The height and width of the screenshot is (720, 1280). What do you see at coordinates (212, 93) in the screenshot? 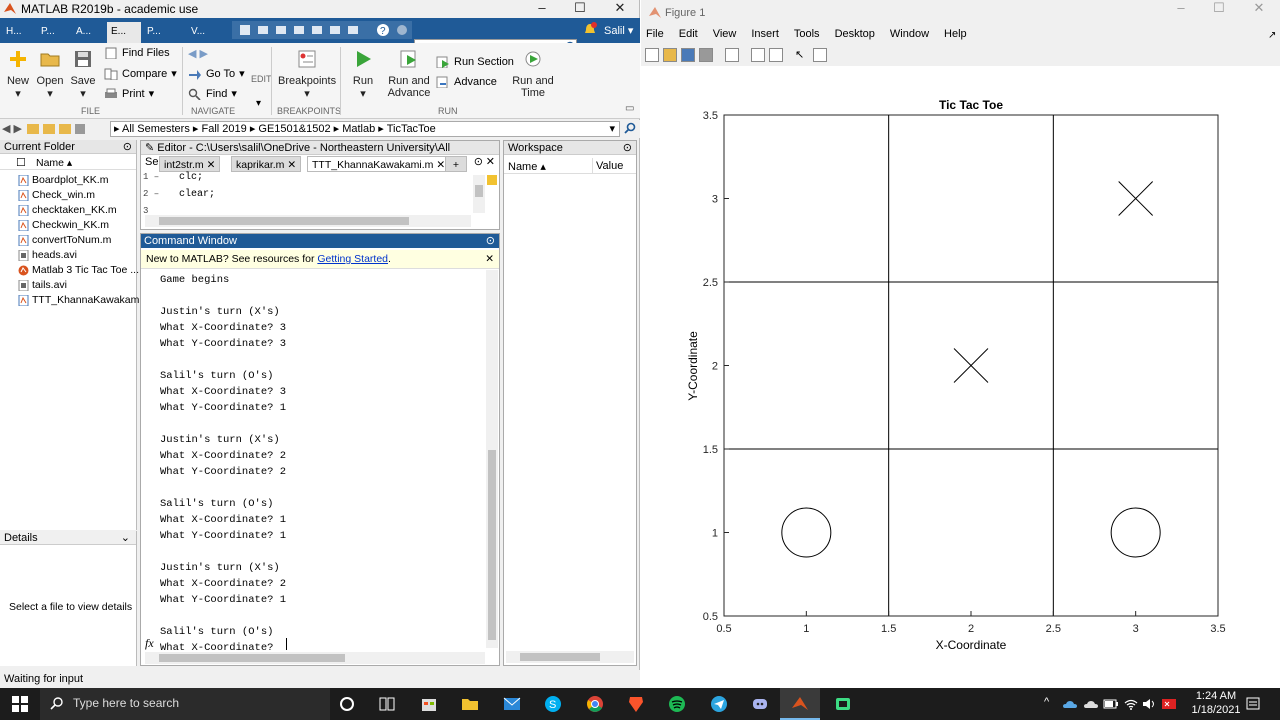
I see `find-button: Find ▾` at bounding box center [212, 93].